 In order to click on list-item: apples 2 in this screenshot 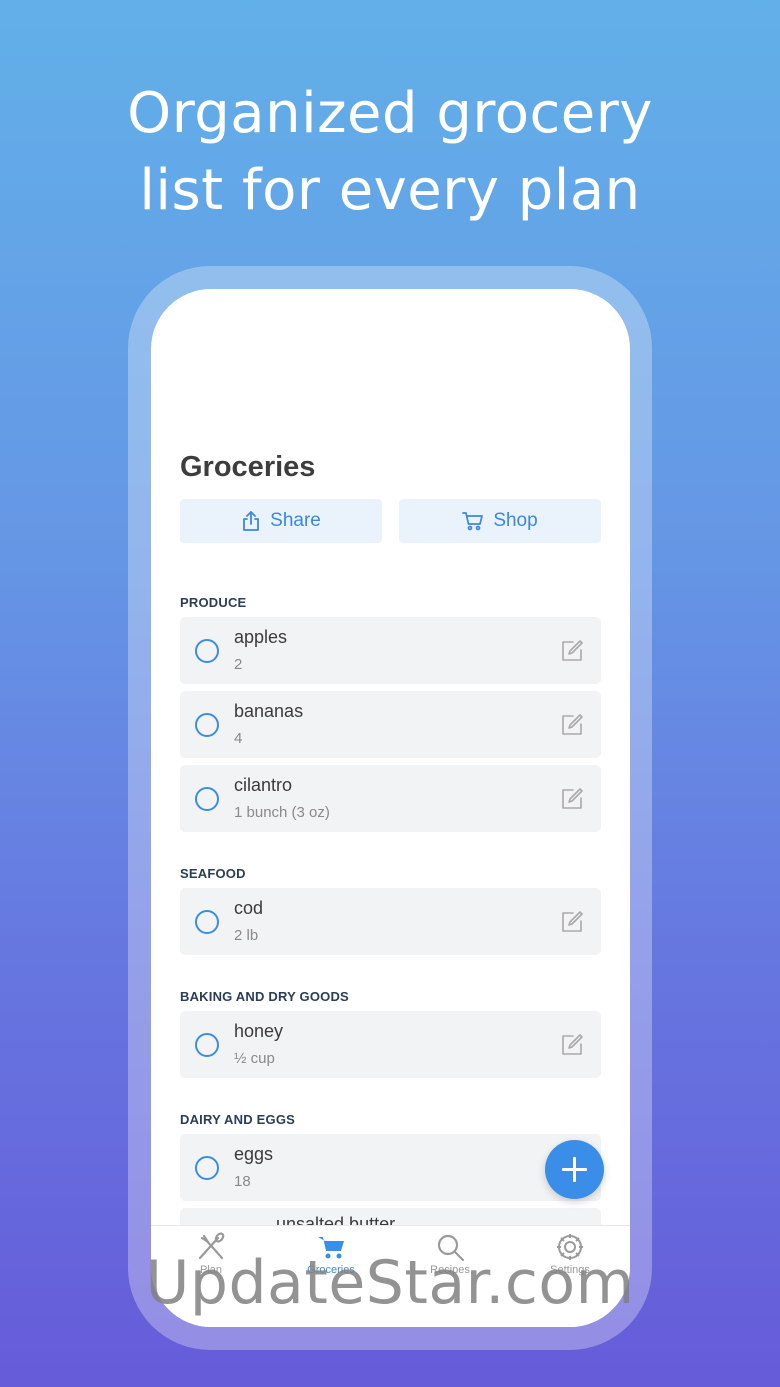, I will do `click(390, 650)`.